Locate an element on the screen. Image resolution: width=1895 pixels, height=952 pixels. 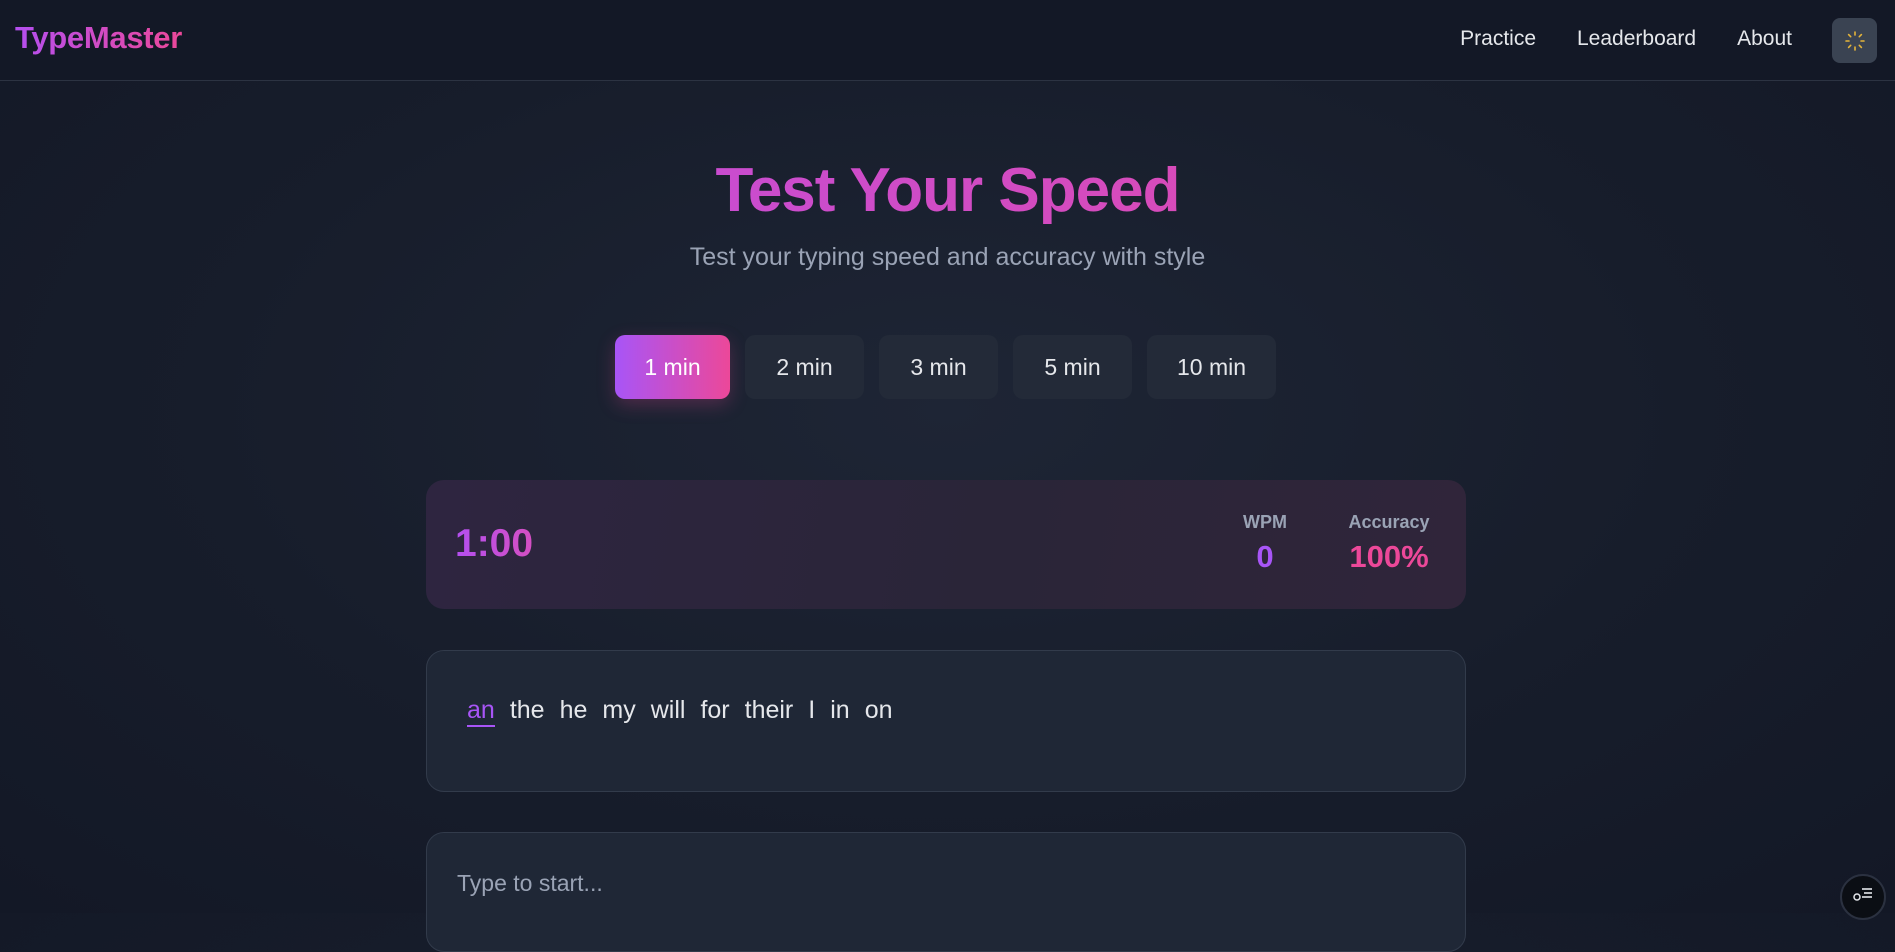
word: the is located at coordinates (527, 710).